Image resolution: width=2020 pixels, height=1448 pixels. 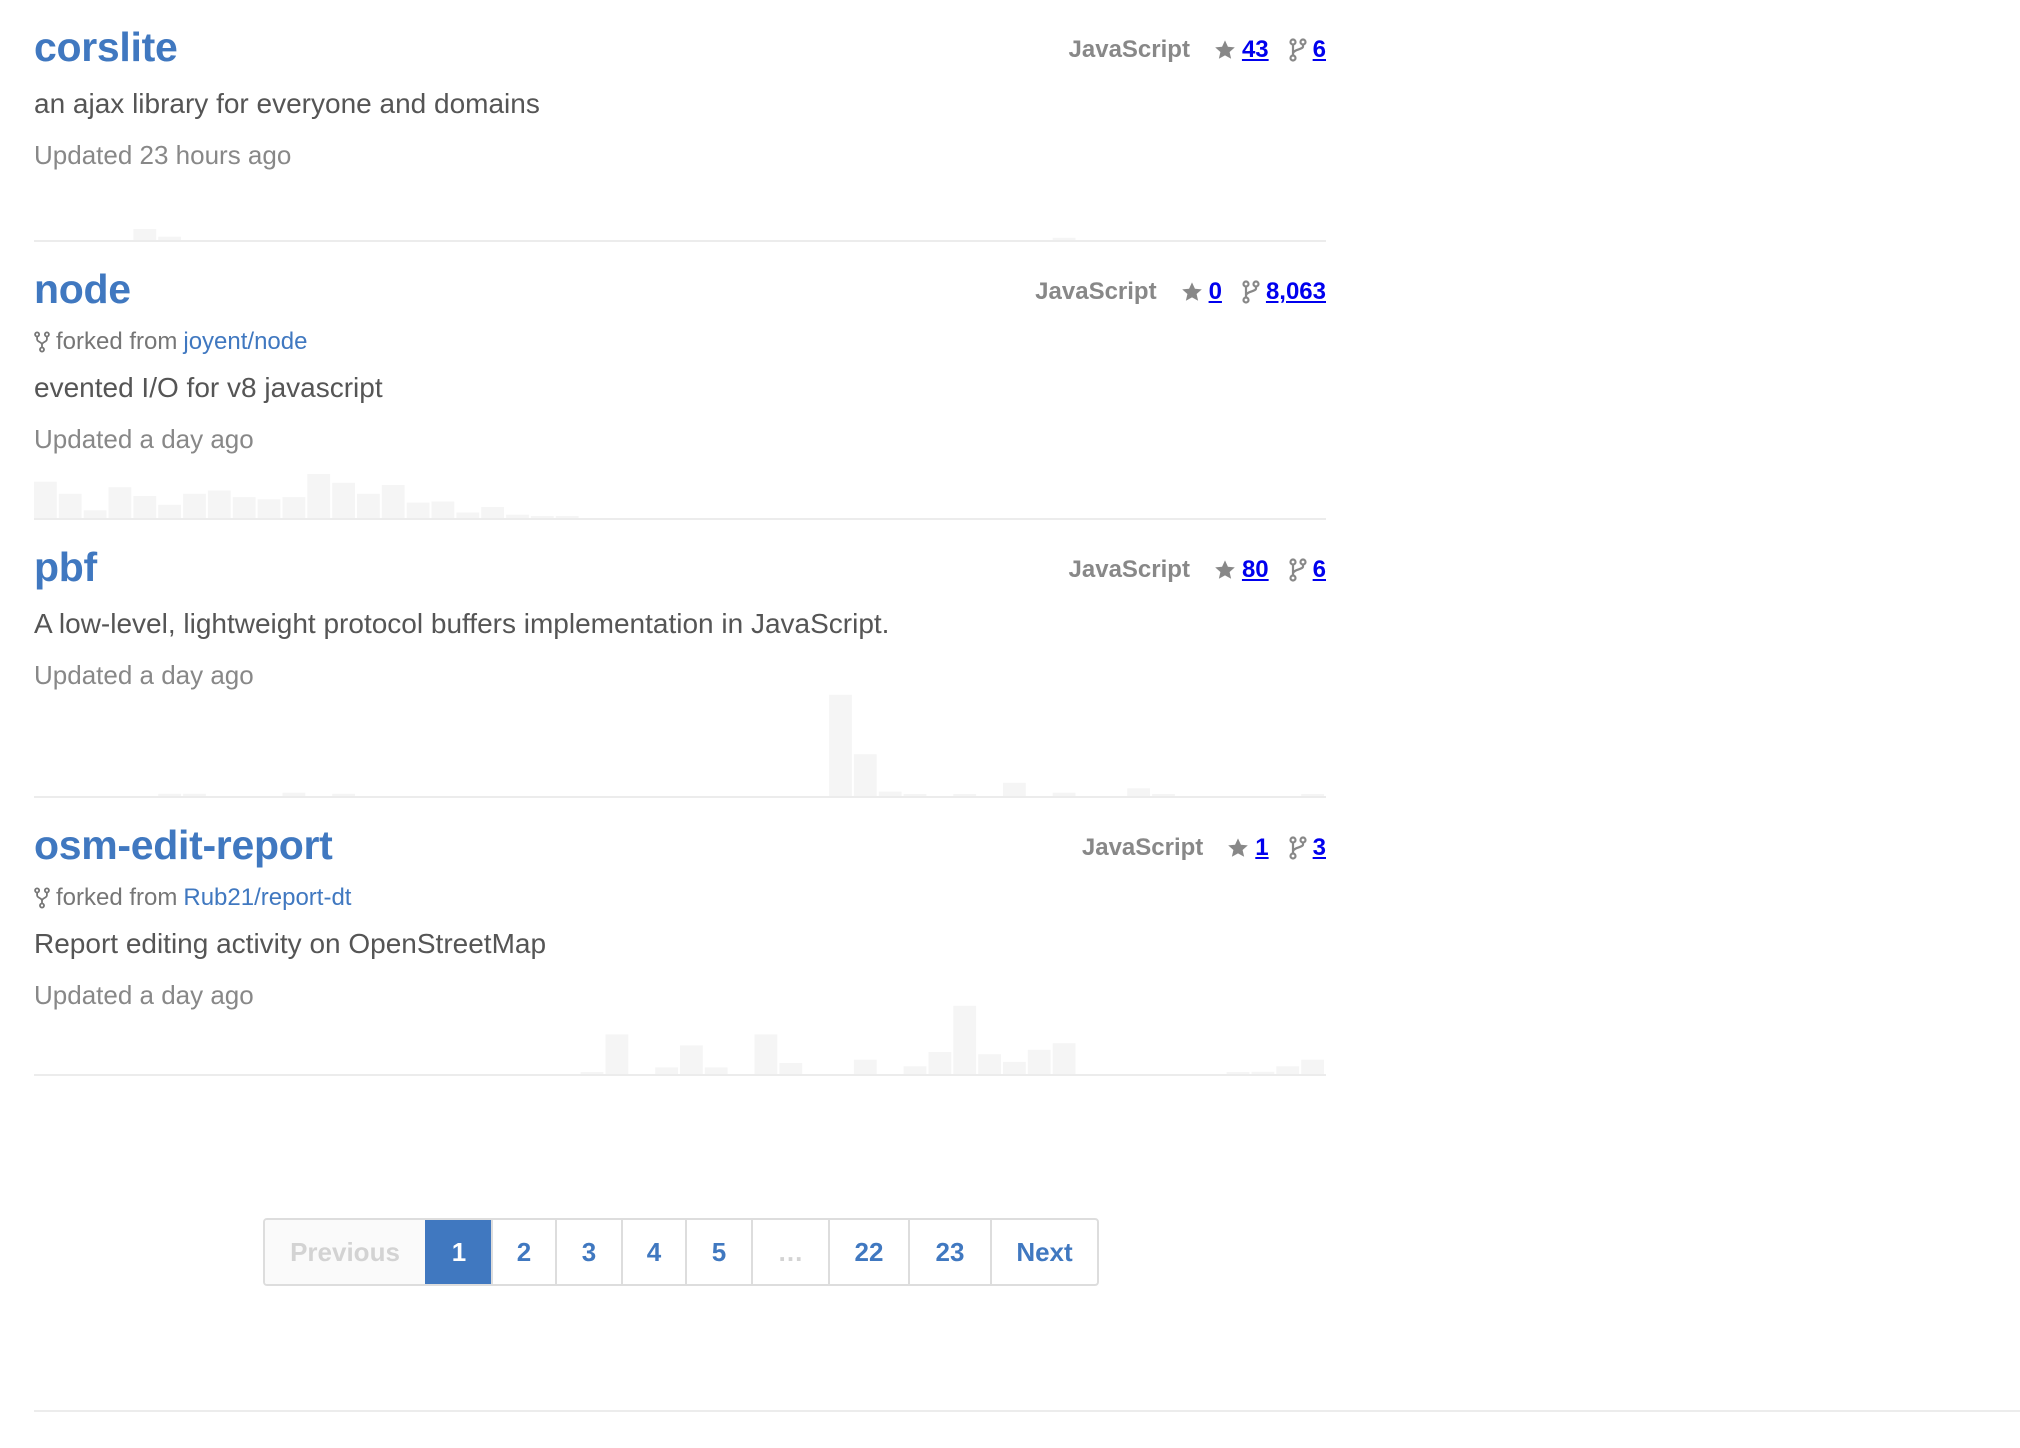 I want to click on pagination-page: 4, so click(x=653, y=1252).